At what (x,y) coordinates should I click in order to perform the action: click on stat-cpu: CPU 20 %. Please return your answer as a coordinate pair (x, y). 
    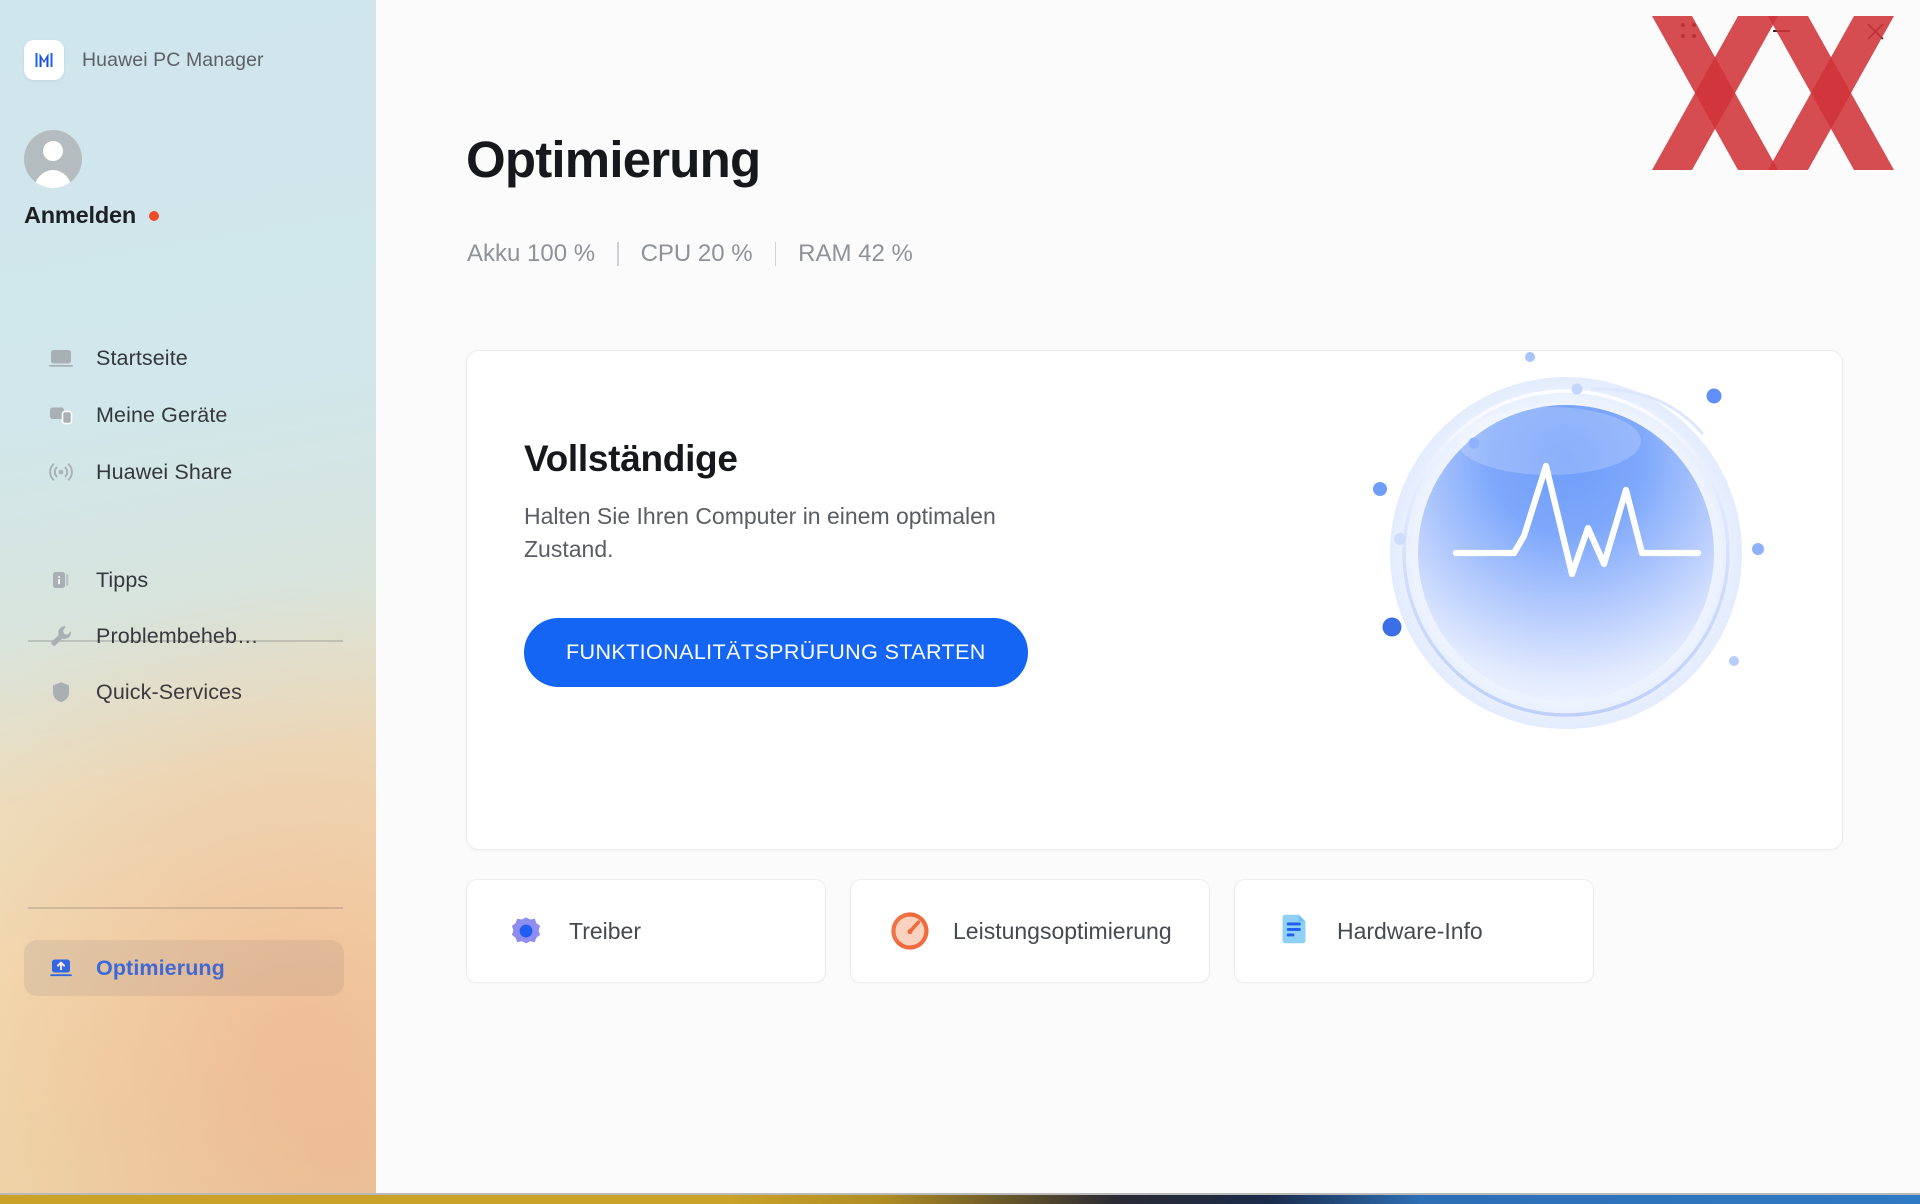
    Looking at the image, I should click on (696, 253).